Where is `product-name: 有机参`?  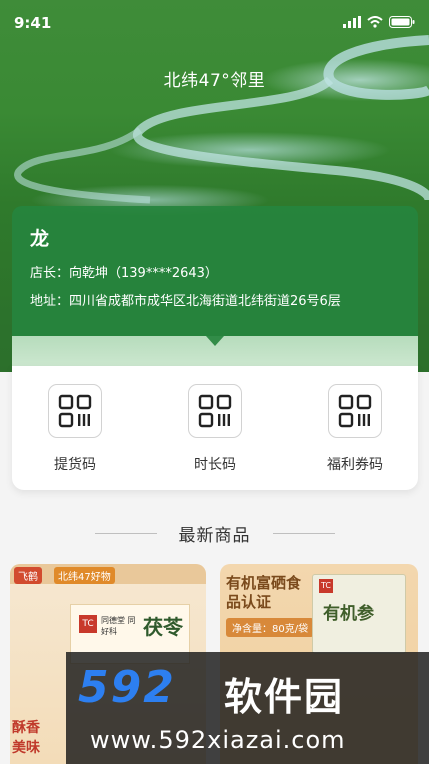 product-name: 有机参 is located at coordinates (348, 614).